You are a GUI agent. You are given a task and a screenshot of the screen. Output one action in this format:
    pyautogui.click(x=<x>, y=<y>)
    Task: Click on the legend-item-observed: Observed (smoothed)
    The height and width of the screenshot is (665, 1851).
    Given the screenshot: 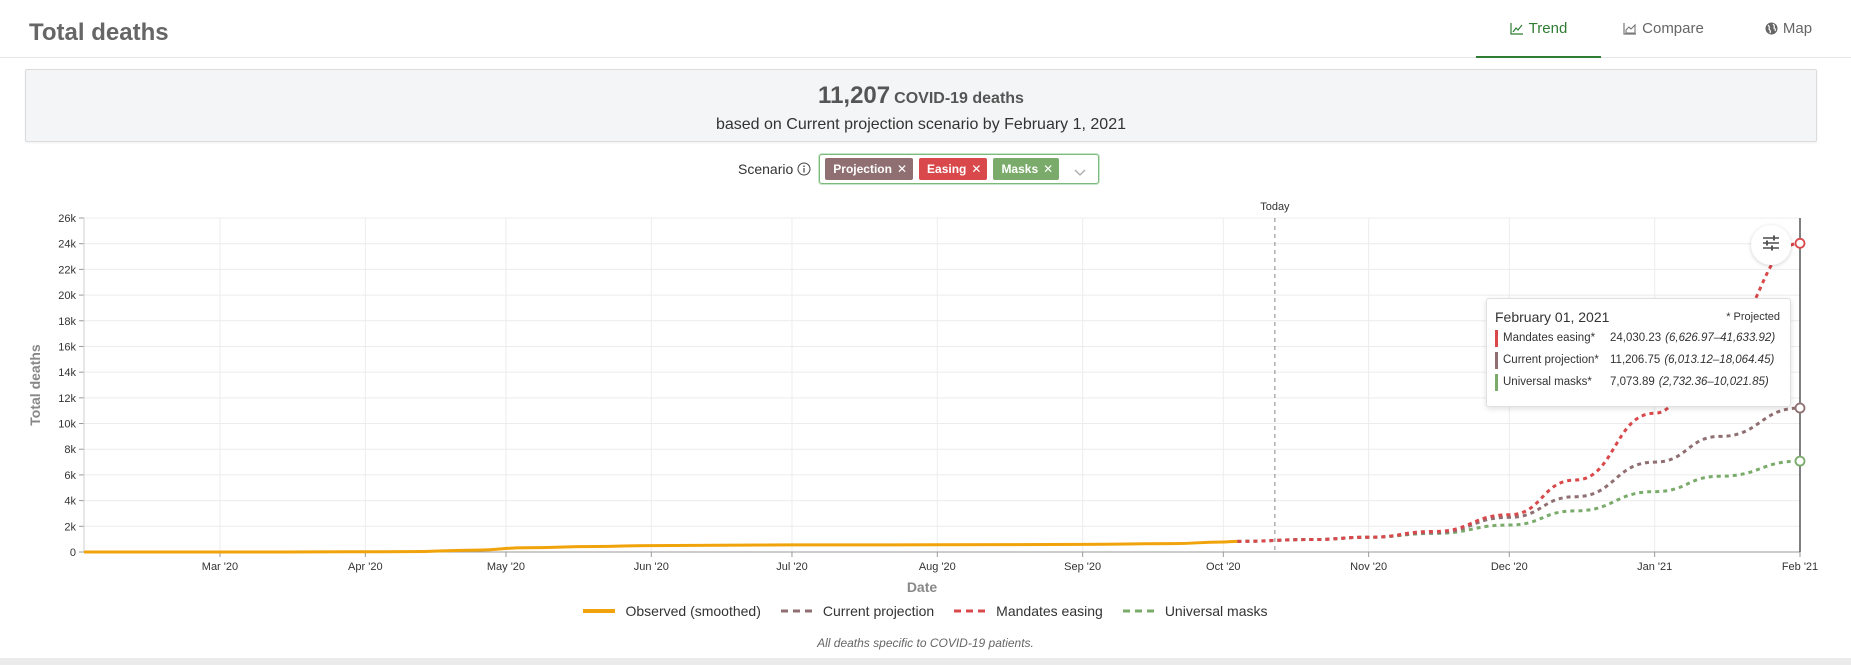 What is the action you would take?
    pyautogui.click(x=672, y=611)
    